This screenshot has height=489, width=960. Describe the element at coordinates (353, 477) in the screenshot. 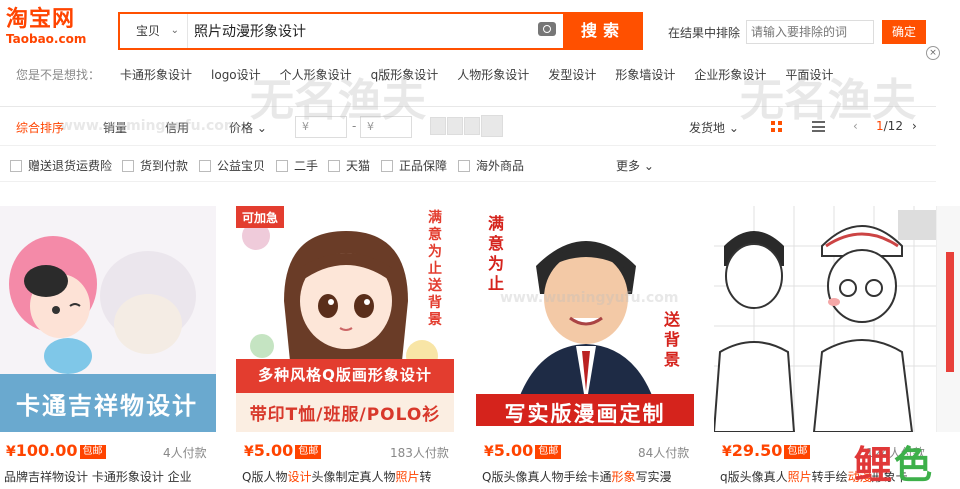

I see `title-part: 头像制定真人物` at that location.